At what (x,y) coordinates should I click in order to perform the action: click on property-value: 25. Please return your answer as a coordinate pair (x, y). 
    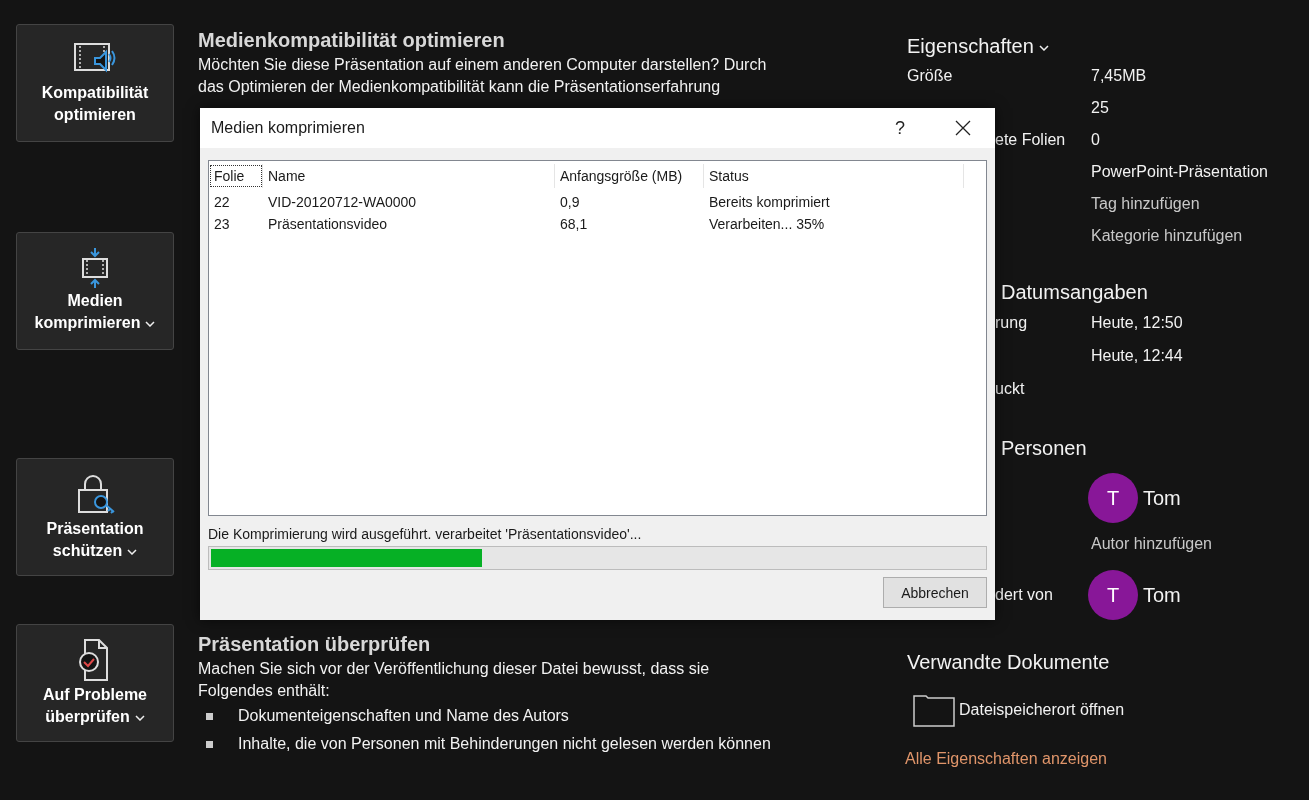
    Looking at the image, I should click on (1100, 108).